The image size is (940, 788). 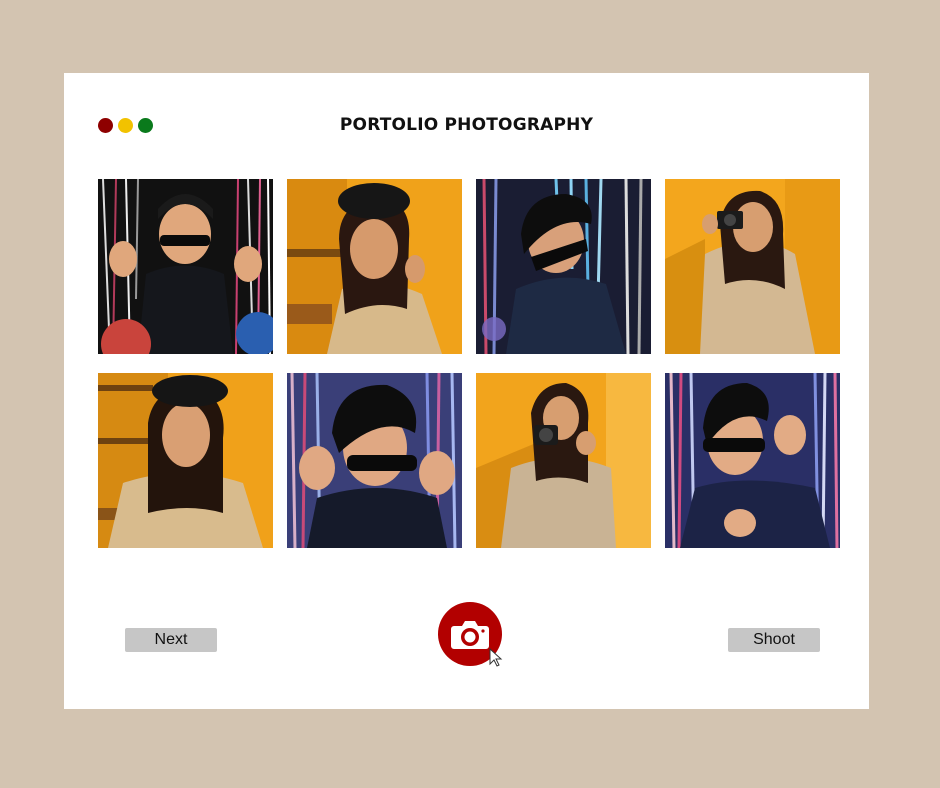 What do you see at coordinates (774, 640) in the screenshot?
I see `shoot-button: Shoot` at bounding box center [774, 640].